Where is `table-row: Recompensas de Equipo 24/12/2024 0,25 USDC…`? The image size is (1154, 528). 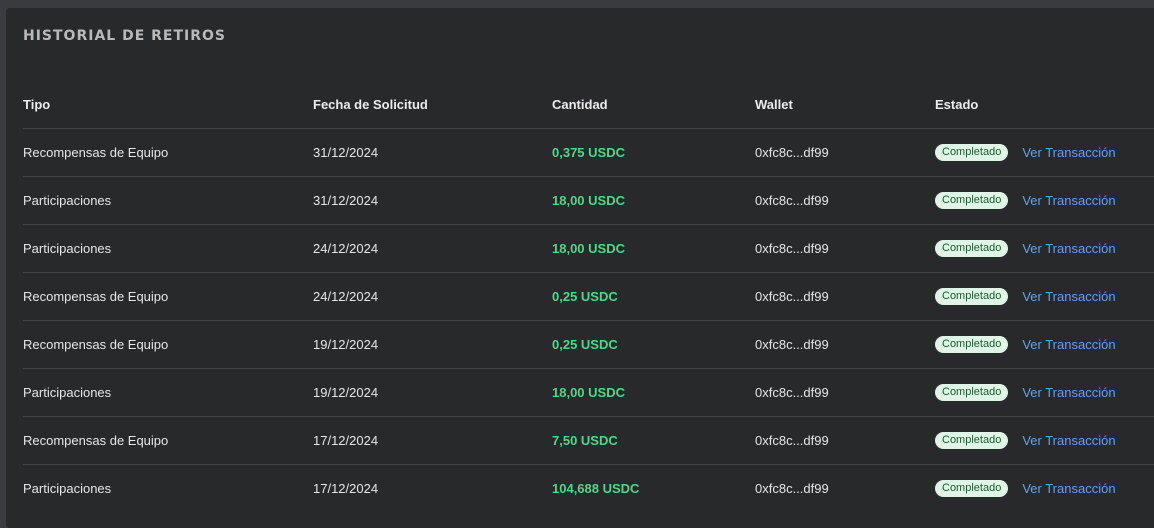
table-row: Recompensas de Equipo 24/12/2024 0,25 USDC… is located at coordinates (588, 296).